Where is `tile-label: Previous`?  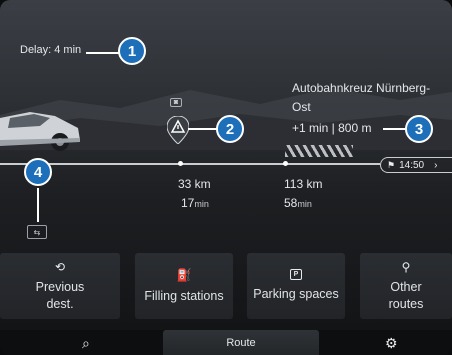
tile-label: Previous is located at coordinates (60, 287).